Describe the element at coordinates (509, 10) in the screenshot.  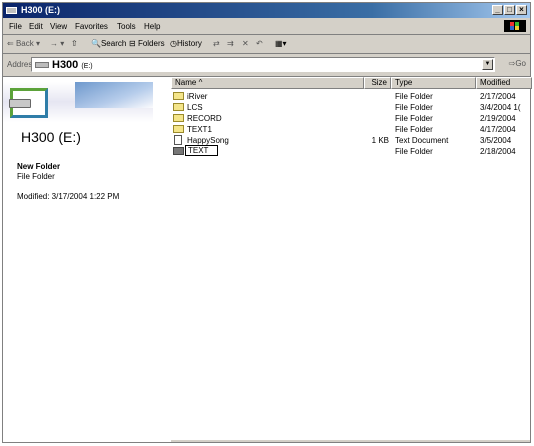
I see `maximize-button: □` at that location.